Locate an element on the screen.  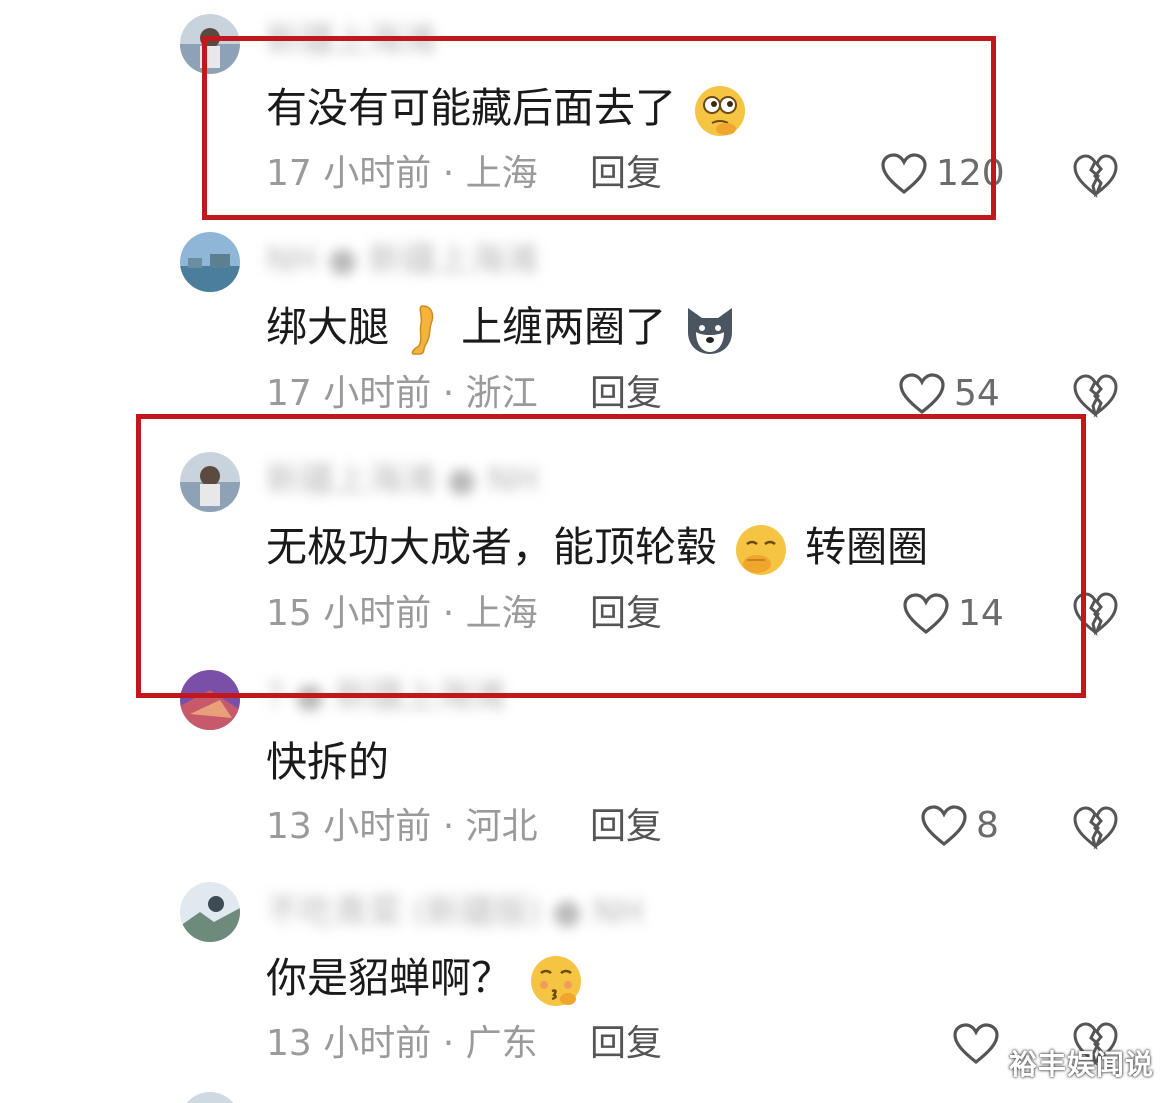
like-button: 8 is located at coordinates (959, 826).